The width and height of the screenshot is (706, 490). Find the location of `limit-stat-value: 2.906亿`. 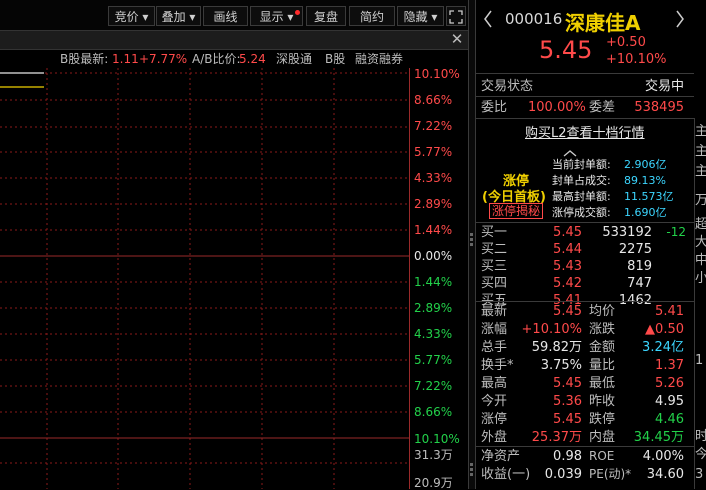

limit-stat-value: 2.906亿 is located at coordinates (645, 164).